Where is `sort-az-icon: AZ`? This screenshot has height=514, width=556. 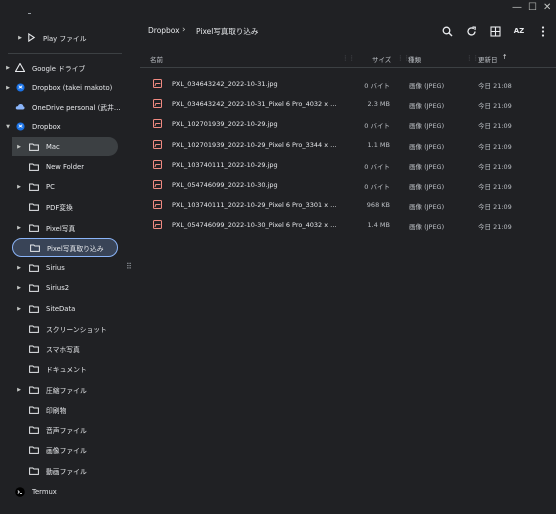
sort-az-icon: AZ is located at coordinates (519, 31).